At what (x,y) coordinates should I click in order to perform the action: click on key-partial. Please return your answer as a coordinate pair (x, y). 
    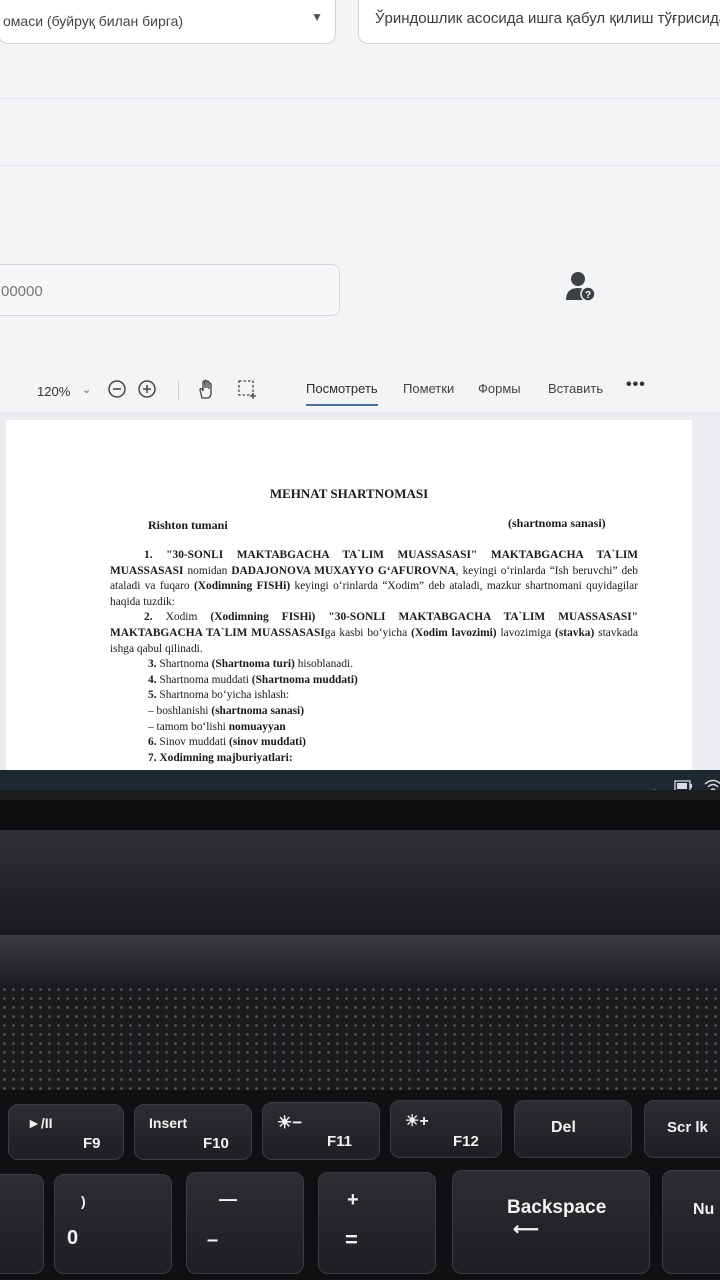
    Looking at the image, I should click on (22, 1224).